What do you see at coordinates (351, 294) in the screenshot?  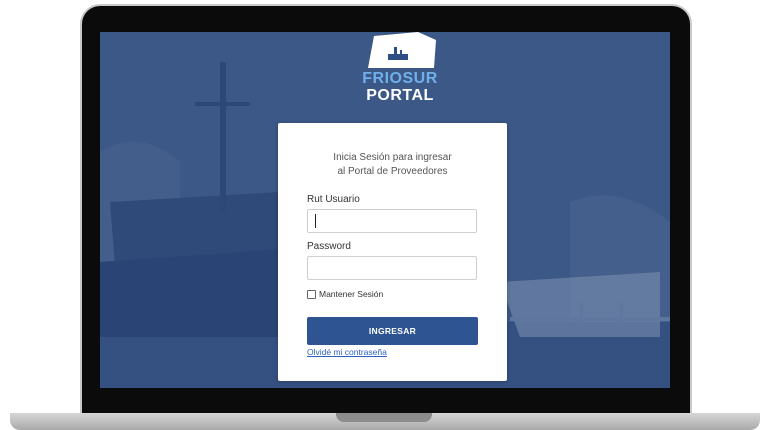 I see `remember-label: Mantener Sesión` at bounding box center [351, 294].